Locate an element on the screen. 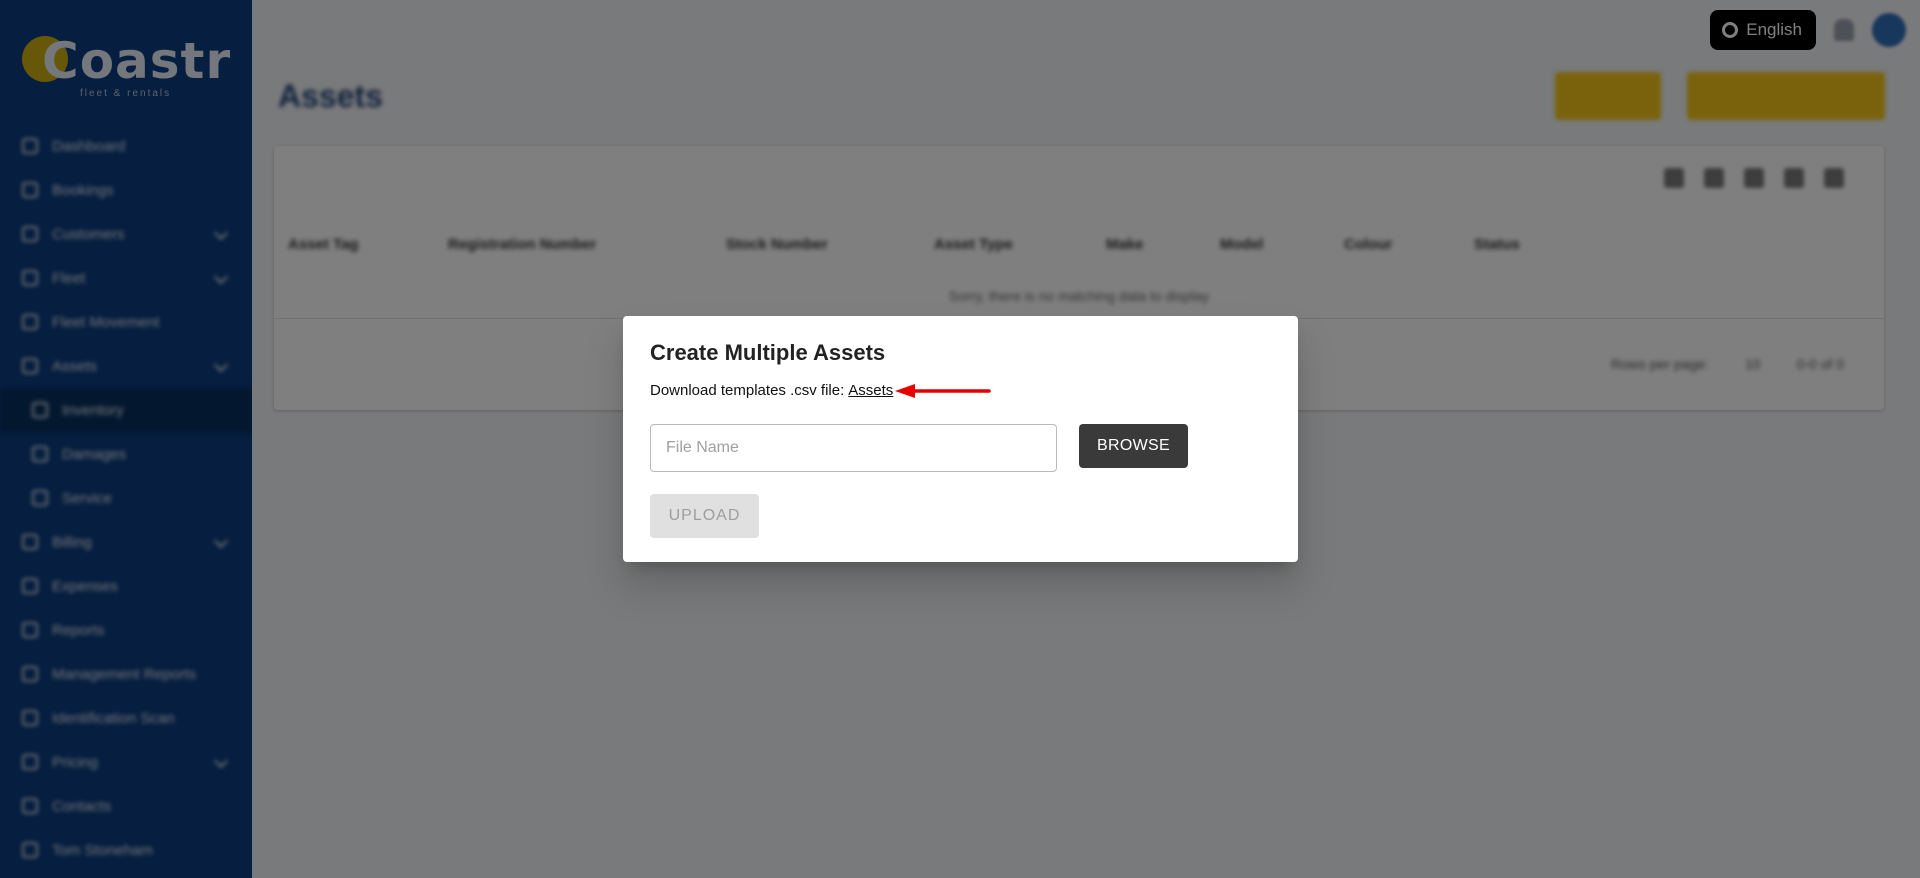 Image resolution: width=1920 pixels, height=878 pixels. template-download-line: Download templates .csv file: Assets is located at coordinates (821, 390).